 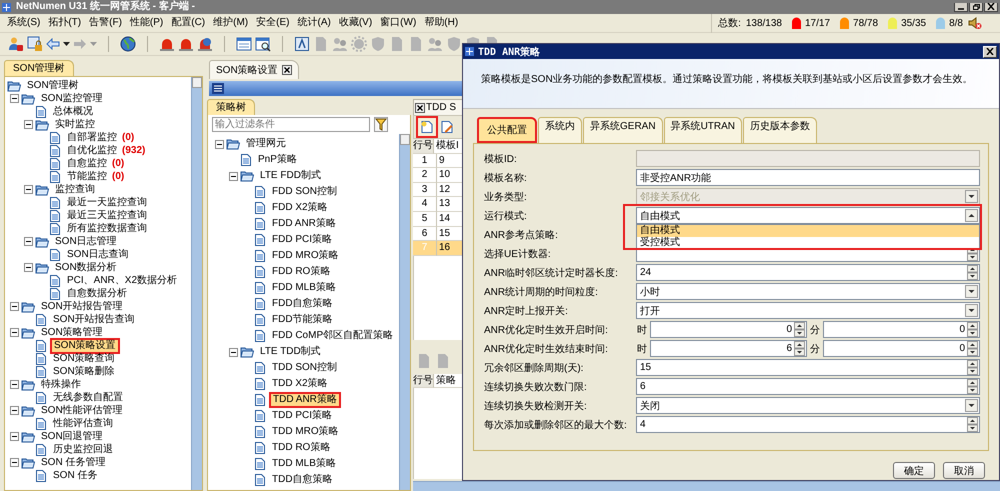 What do you see at coordinates (551, 273) in the screenshot?
I see `field-label: ANR临时邻区统计定时器长度:` at bounding box center [551, 273].